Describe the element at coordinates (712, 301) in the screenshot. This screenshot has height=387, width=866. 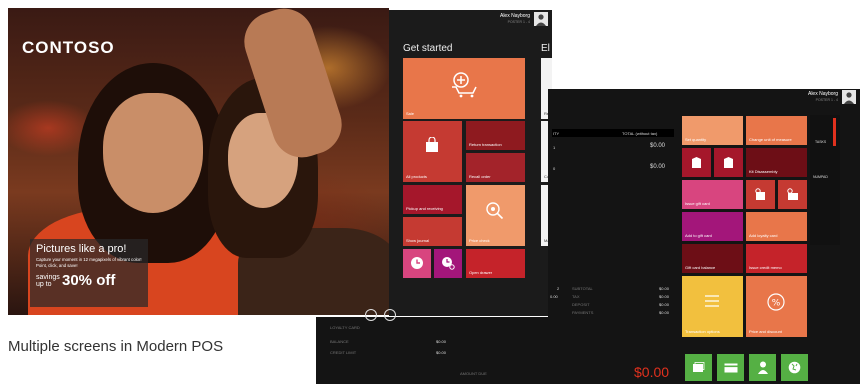
I see `list-icon` at that location.